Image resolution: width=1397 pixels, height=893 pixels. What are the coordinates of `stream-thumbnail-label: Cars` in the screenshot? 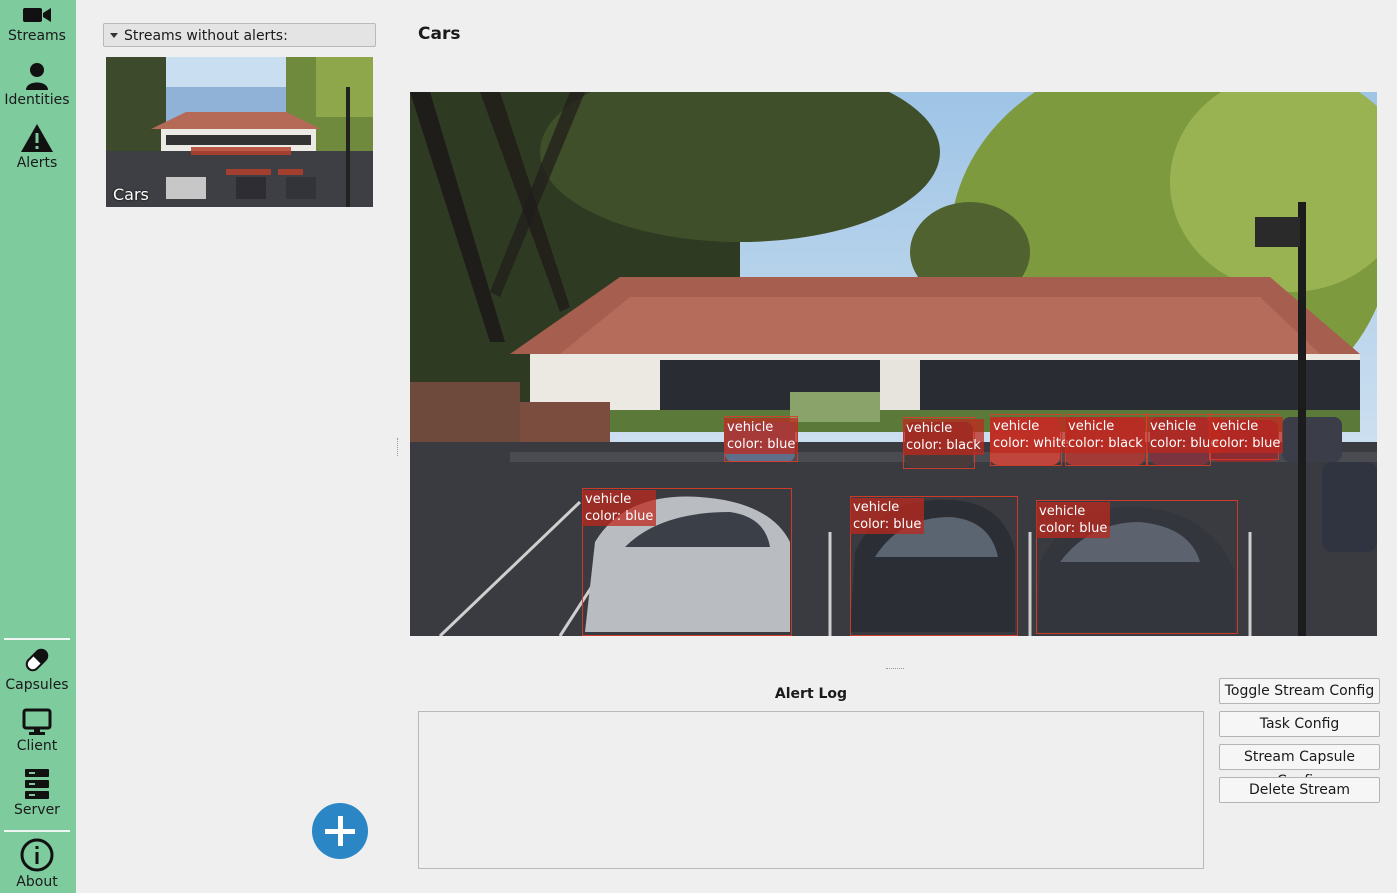 It's located at (131, 194).